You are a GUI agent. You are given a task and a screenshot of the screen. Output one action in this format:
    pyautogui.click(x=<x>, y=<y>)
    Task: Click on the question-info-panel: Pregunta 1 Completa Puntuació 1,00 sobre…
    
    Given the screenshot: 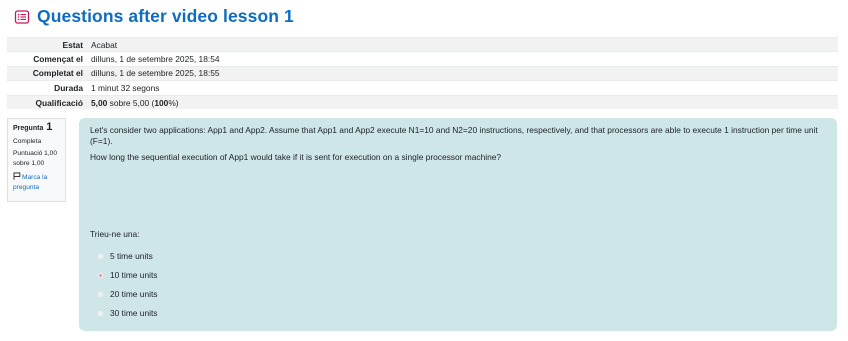 What is the action you would take?
    pyautogui.click(x=36, y=160)
    